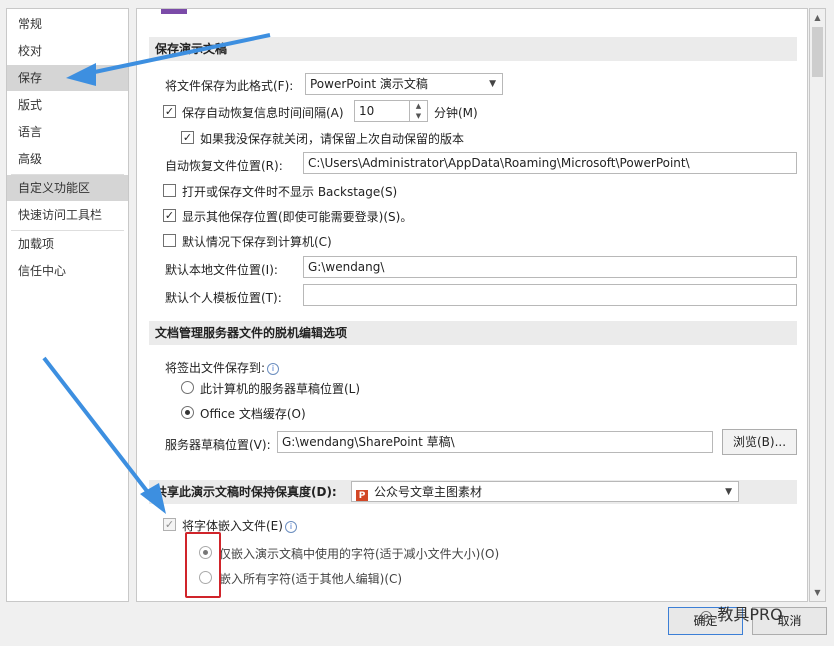  I want to click on options-scrollbar: ▲ ▼, so click(817, 305).